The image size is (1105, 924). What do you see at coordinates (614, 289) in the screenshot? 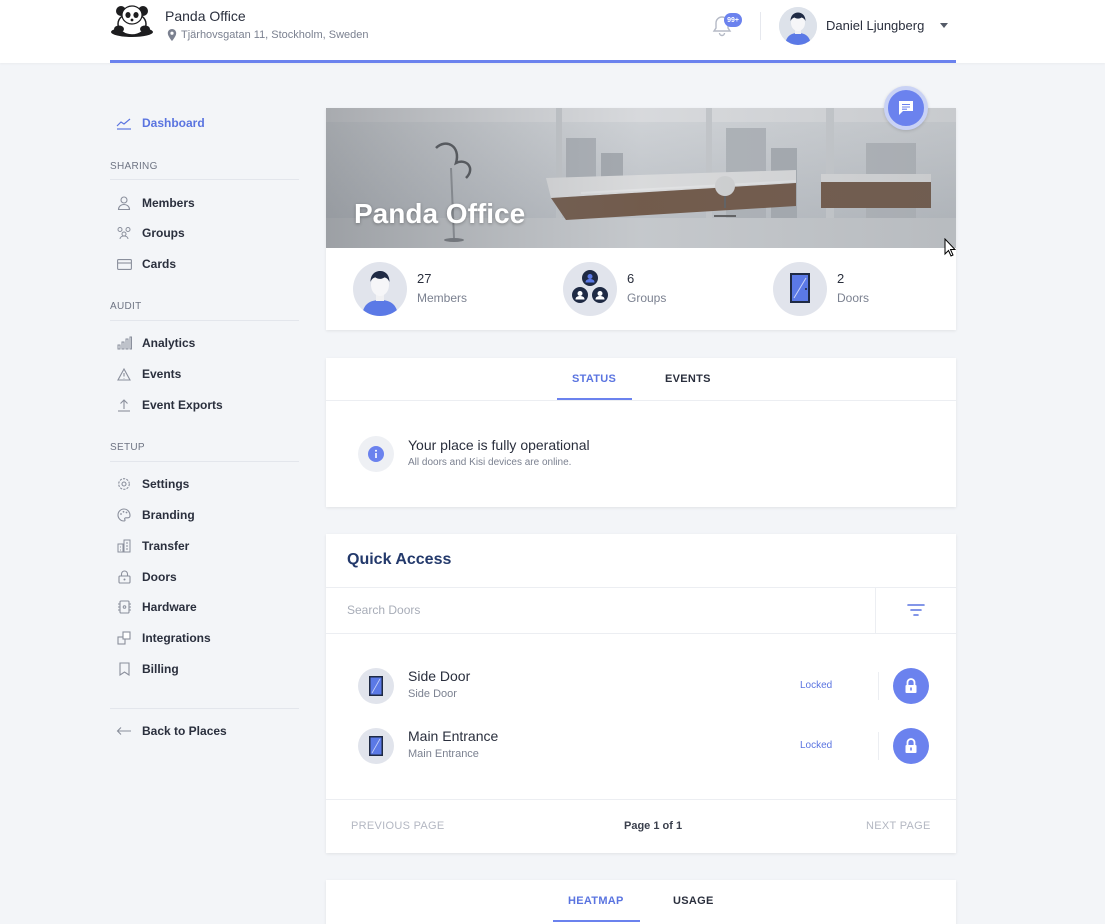
I see `stat-groups: 6 Groups` at bounding box center [614, 289].